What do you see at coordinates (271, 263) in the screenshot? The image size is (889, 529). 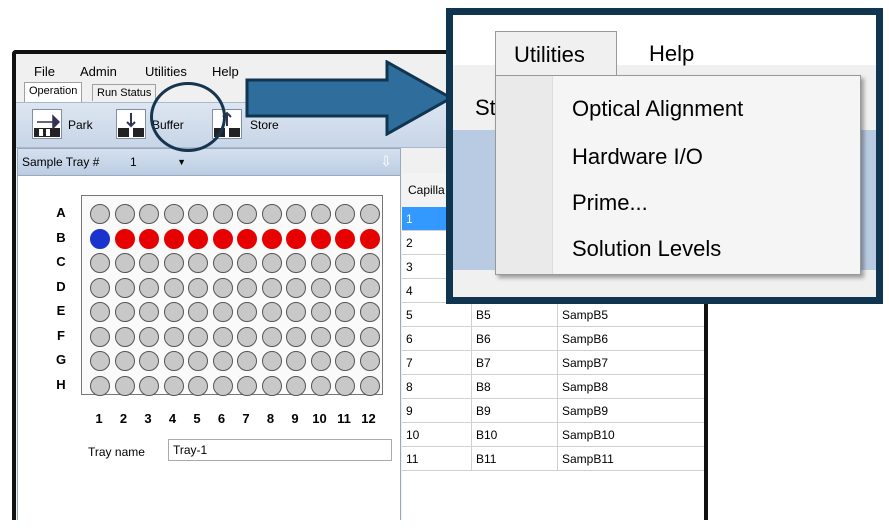 I see `well-c8` at bounding box center [271, 263].